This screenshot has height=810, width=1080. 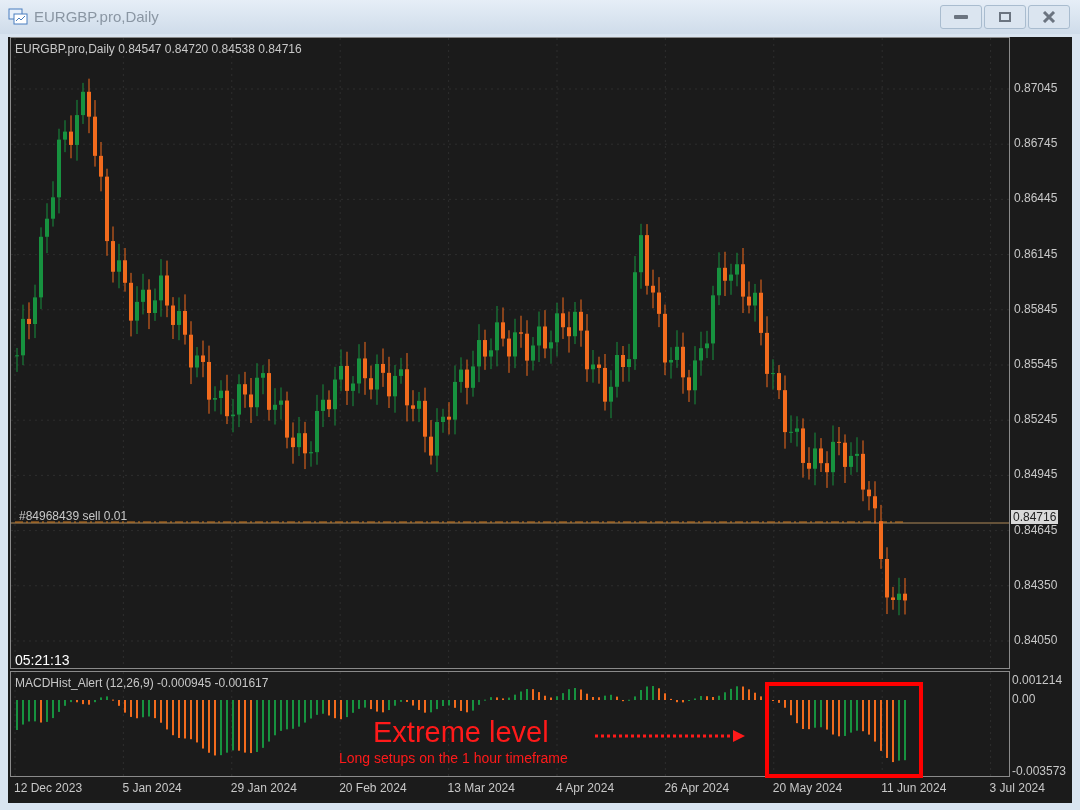 I want to click on date-axis-label: 5 Jan 2024, so click(x=152, y=788).